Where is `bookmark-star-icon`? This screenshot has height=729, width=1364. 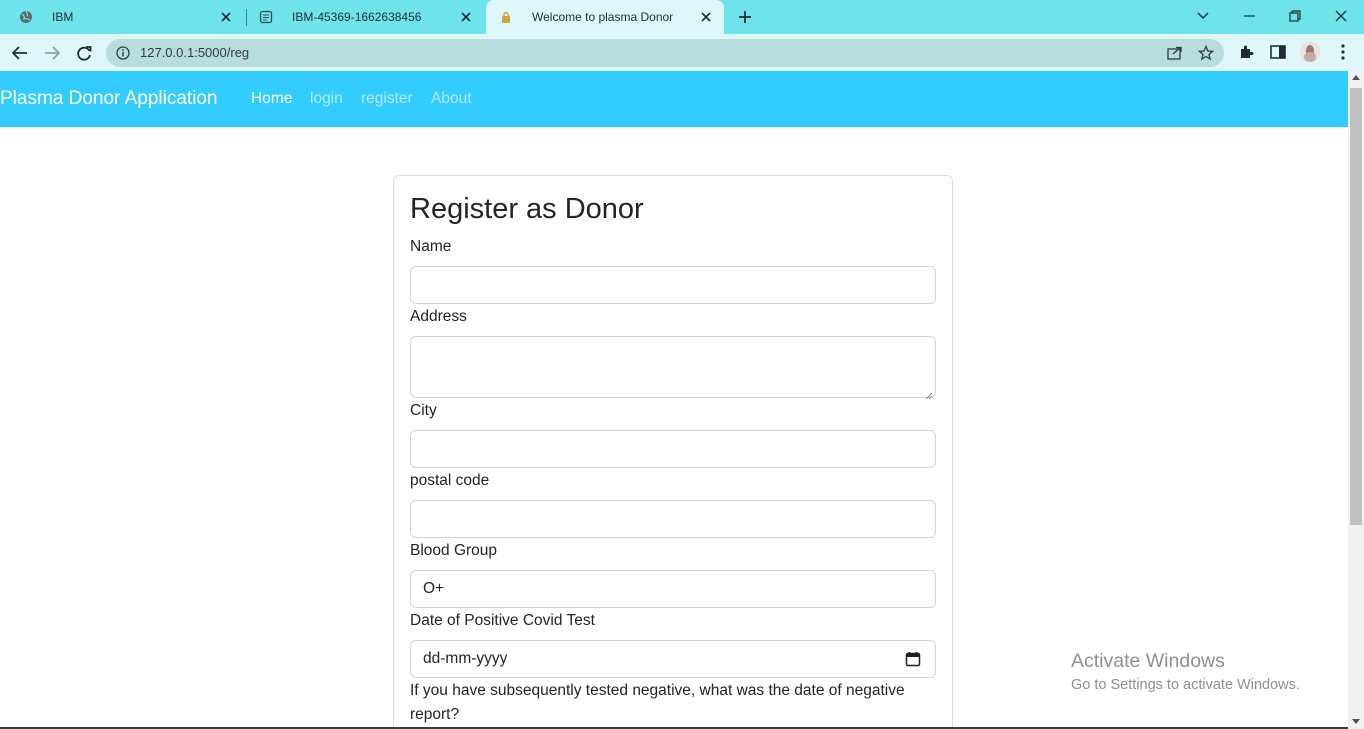
bookmark-star-icon is located at coordinates (1206, 53).